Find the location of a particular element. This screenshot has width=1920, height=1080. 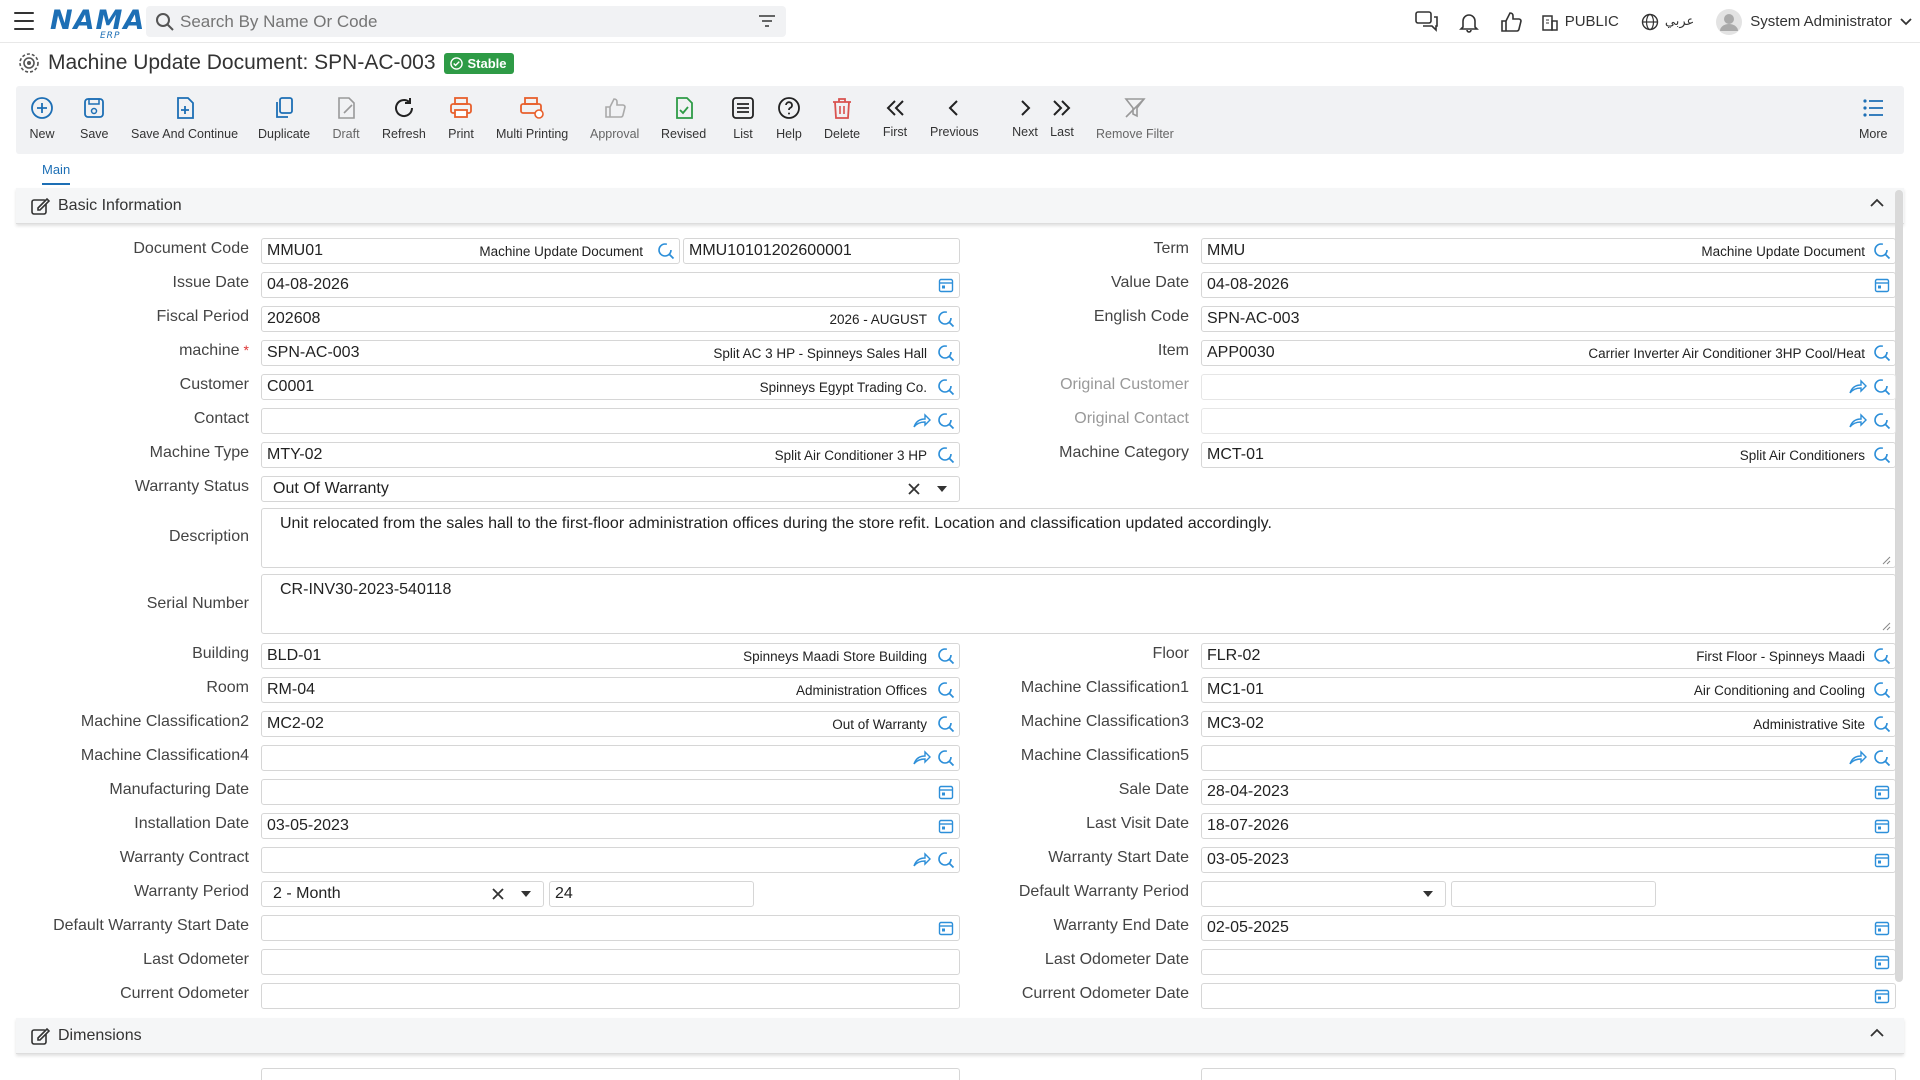

tab-main: Main is located at coordinates (56, 173).